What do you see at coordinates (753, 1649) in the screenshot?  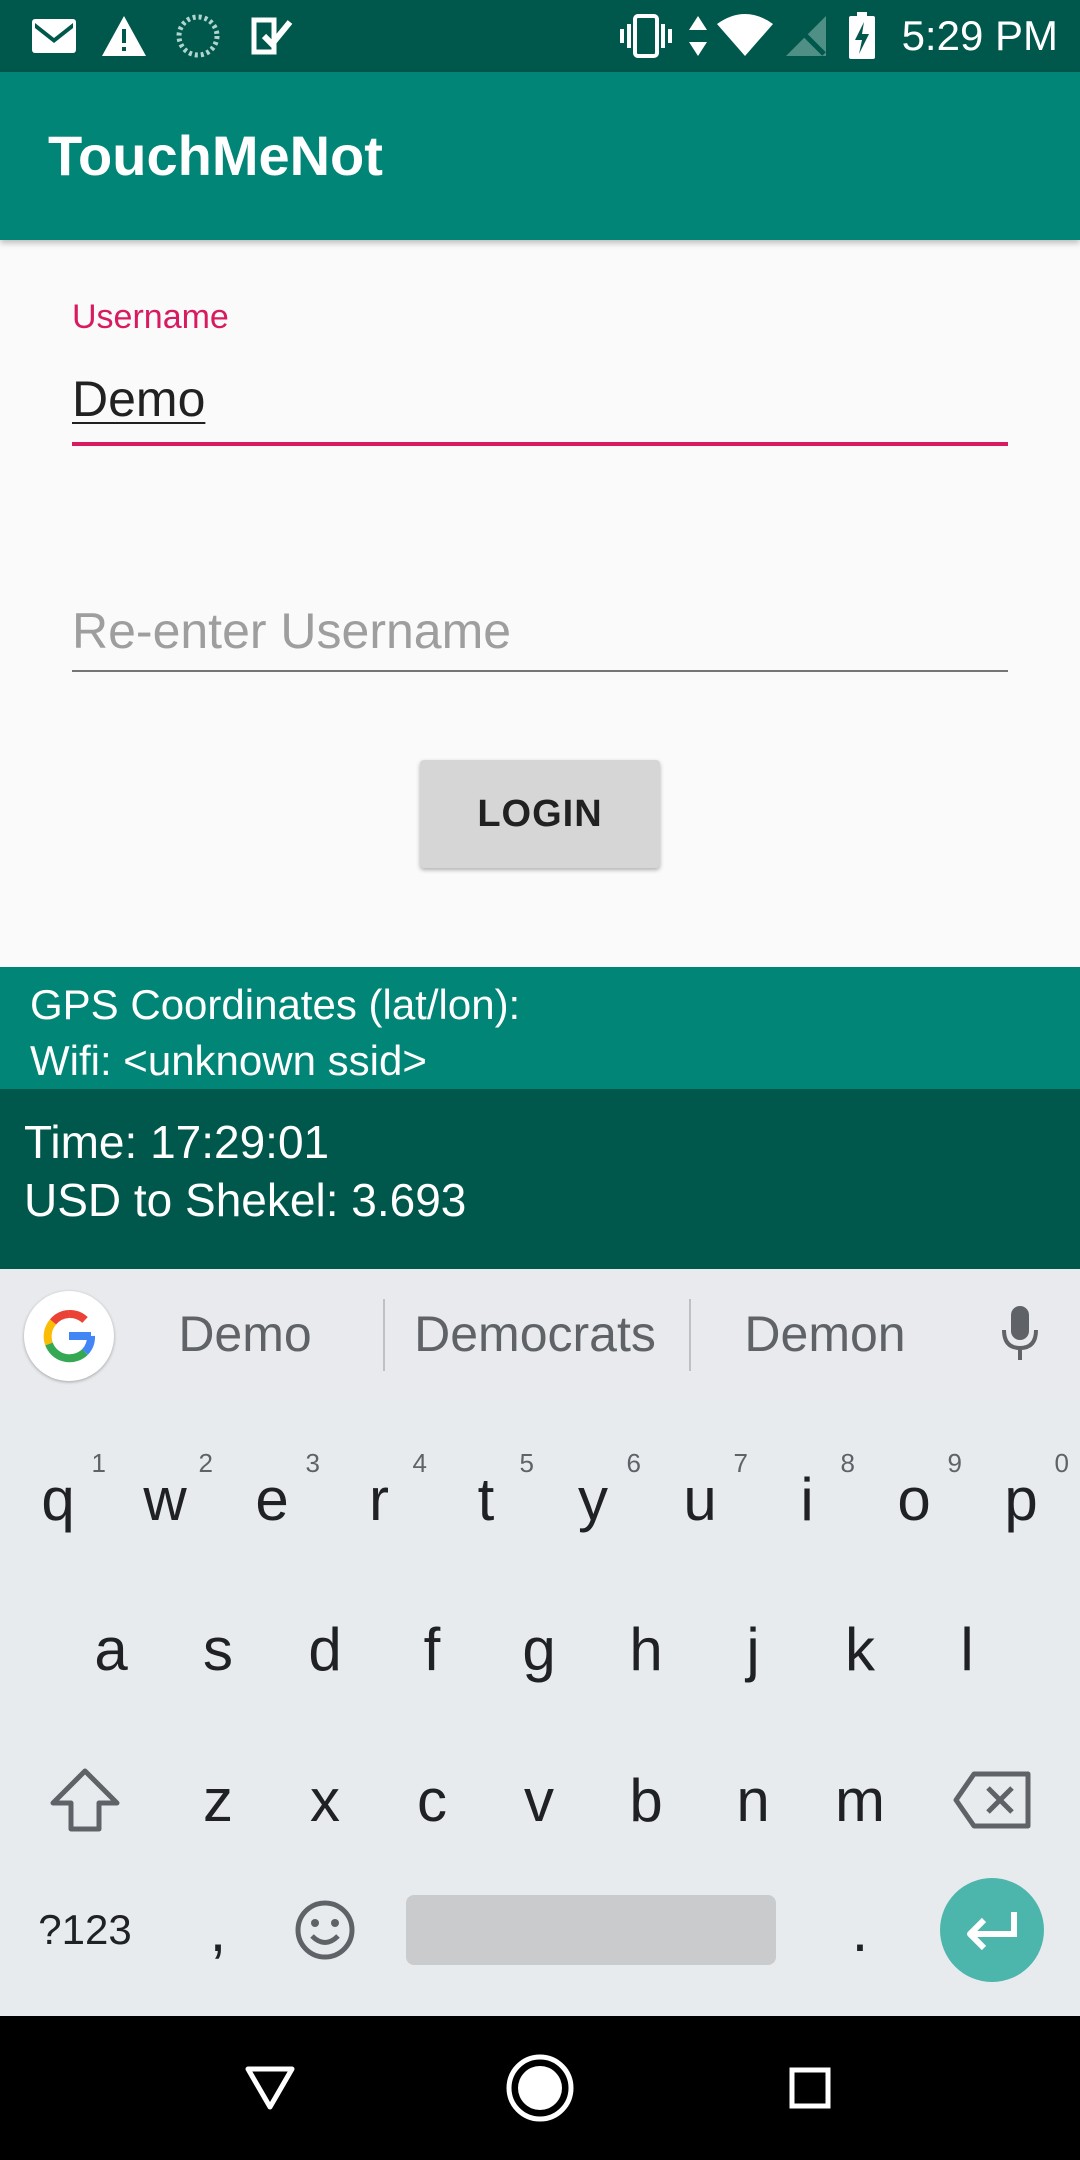 I see `key-j: j` at bounding box center [753, 1649].